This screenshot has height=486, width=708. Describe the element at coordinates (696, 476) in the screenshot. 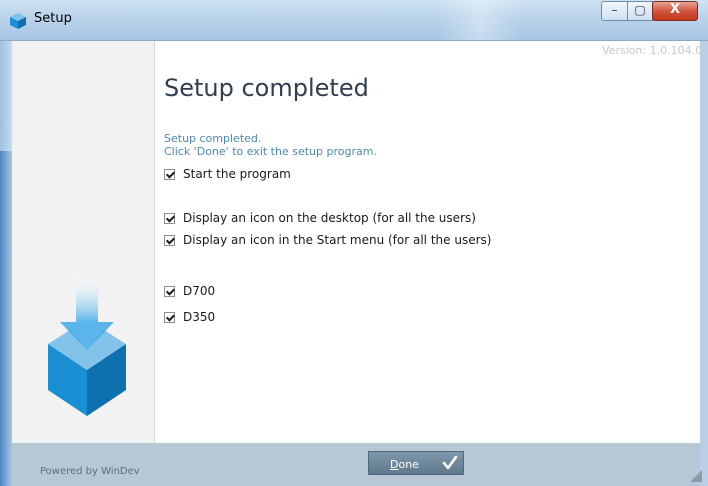

I see `resize-grip-icon` at that location.